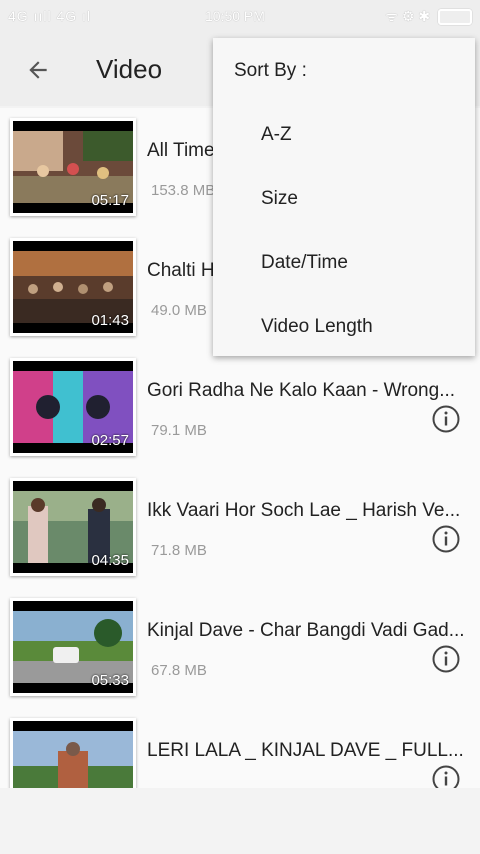  What do you see at coordinates (73, 759) in the screenshot?
I see `thumbnail-image` at bounding box center [73, 759].